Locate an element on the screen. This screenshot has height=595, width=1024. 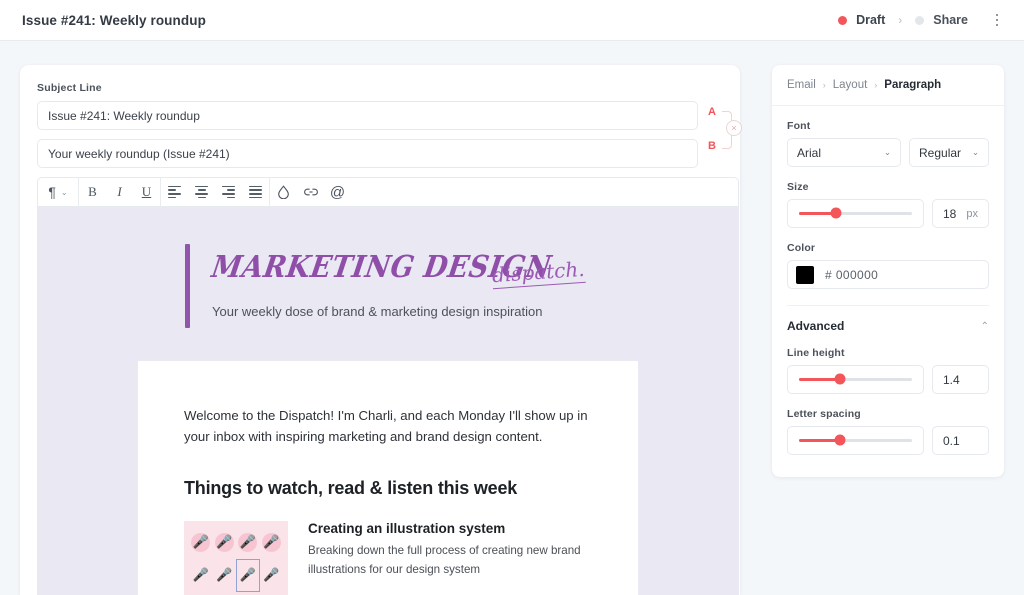
microphone-icon-selected: 🎤 is located at coordinates (248, 575).